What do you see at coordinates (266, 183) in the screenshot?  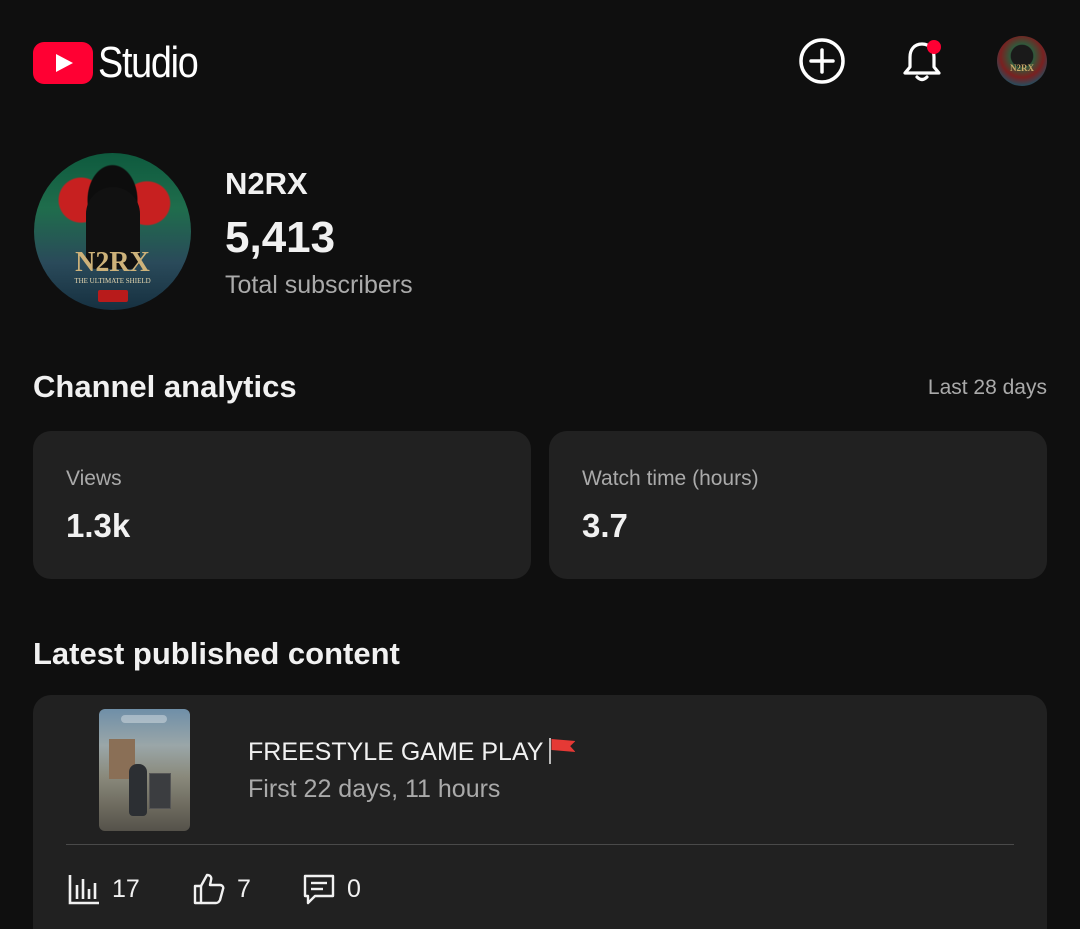 I see `channel-name: N2RX` at bounding box center [266, 183].